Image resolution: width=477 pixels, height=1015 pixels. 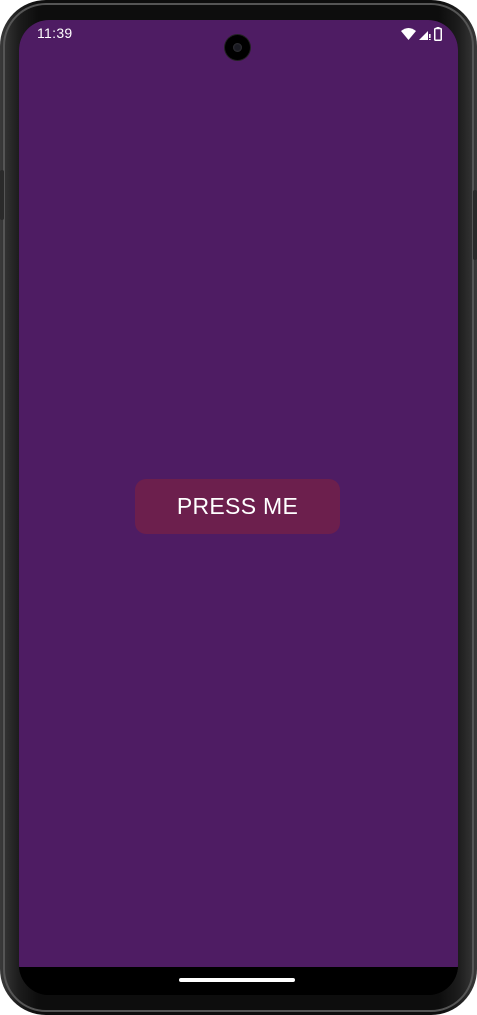 I want to click on navigation-bar, so click(x=238, y=981).